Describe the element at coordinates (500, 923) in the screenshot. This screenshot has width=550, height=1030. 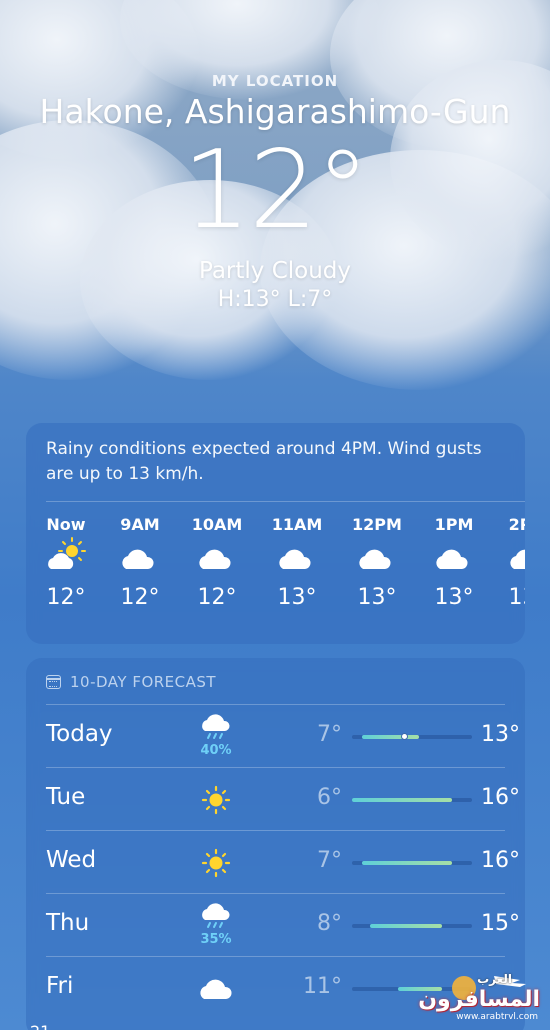
I see `day-high-temp: 15°` at that location.